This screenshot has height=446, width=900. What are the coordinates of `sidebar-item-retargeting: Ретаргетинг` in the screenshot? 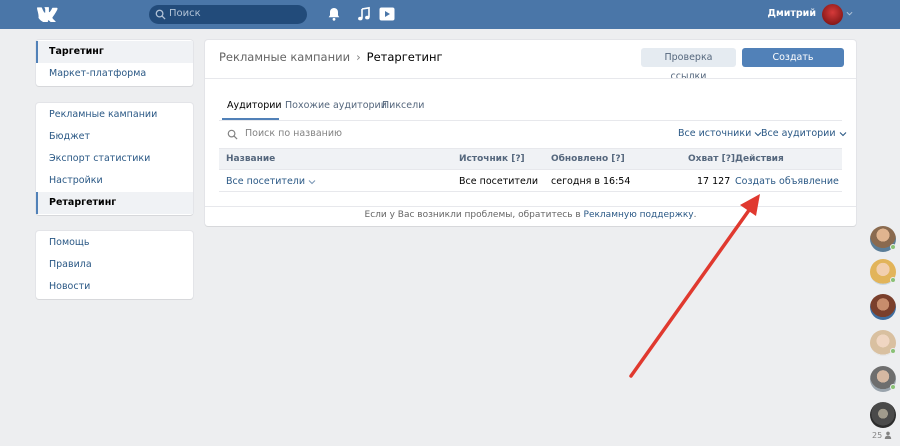 It's located at (114, 203).